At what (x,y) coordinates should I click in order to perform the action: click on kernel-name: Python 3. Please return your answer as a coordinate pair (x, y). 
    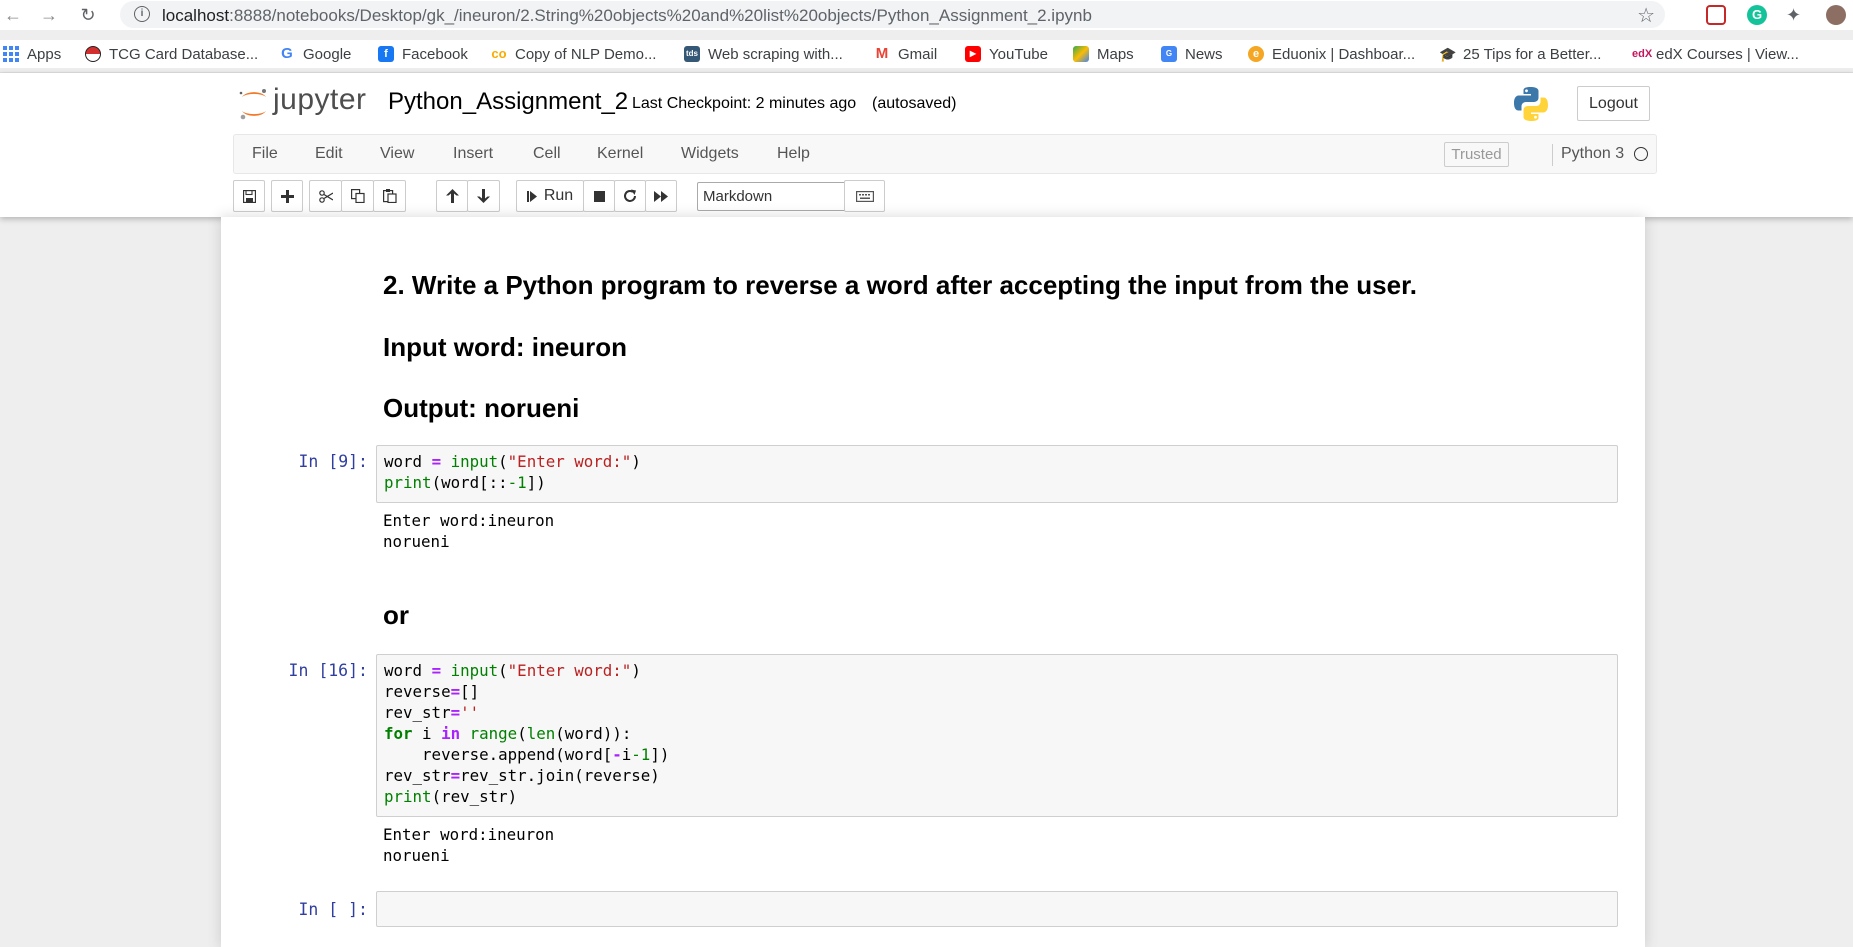
    Looking at the image, I should click on (1592, 154).